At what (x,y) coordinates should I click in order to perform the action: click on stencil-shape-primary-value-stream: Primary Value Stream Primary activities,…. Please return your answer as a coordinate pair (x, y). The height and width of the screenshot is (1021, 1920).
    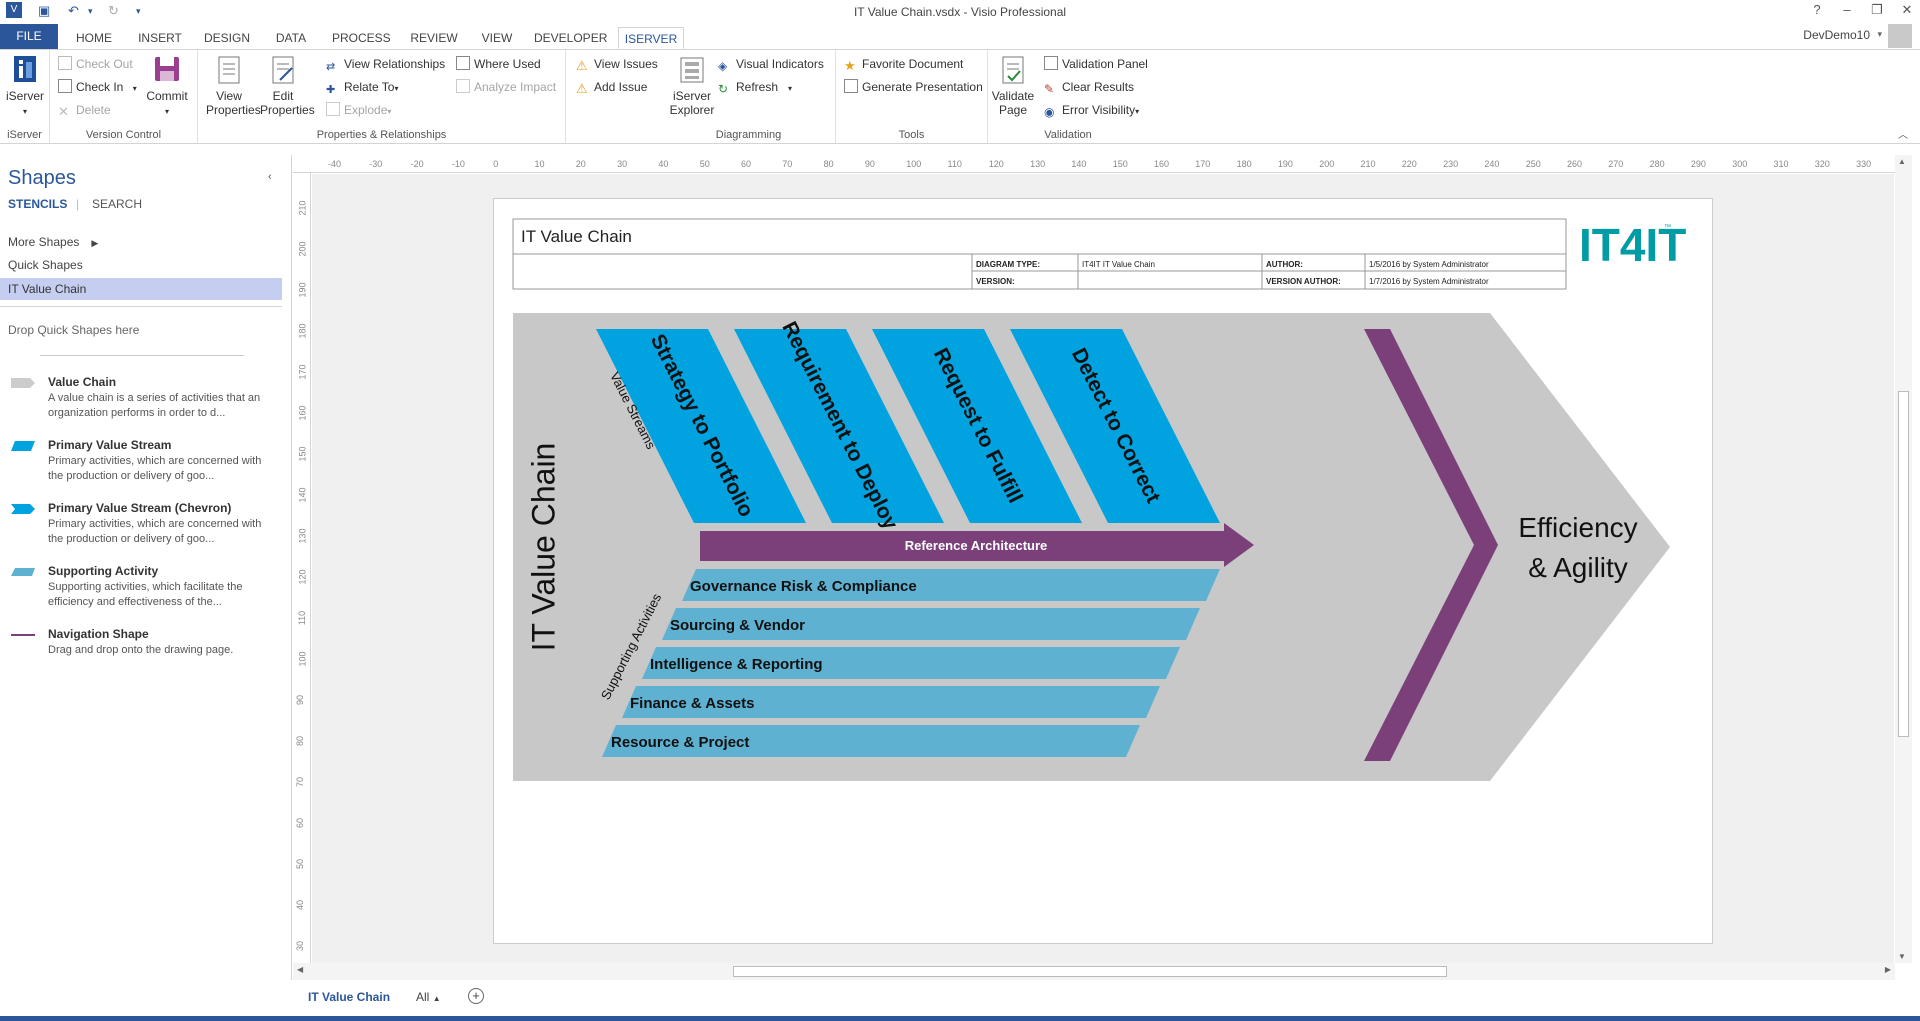
    Looking at the image, I should click on (145, 461).